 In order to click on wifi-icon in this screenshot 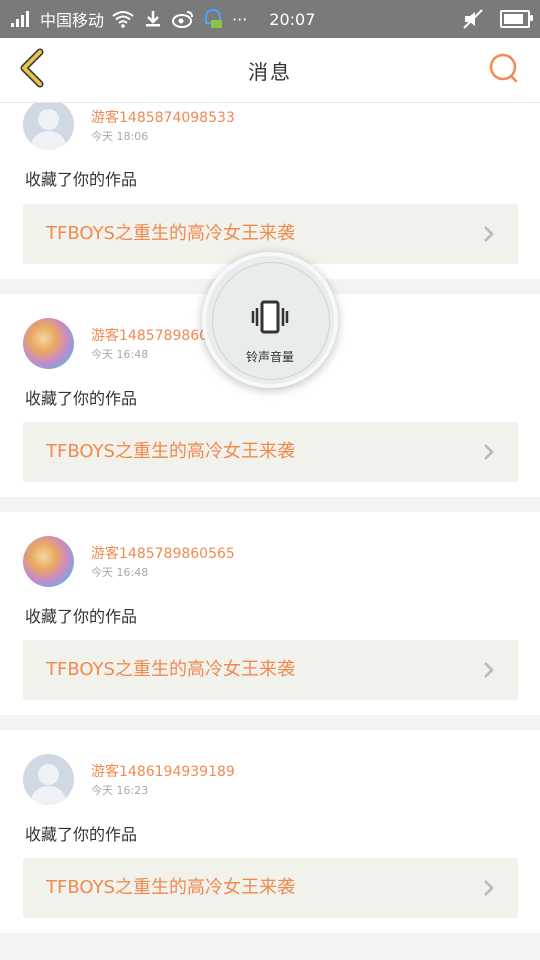, I will do `click(123, 19)`.